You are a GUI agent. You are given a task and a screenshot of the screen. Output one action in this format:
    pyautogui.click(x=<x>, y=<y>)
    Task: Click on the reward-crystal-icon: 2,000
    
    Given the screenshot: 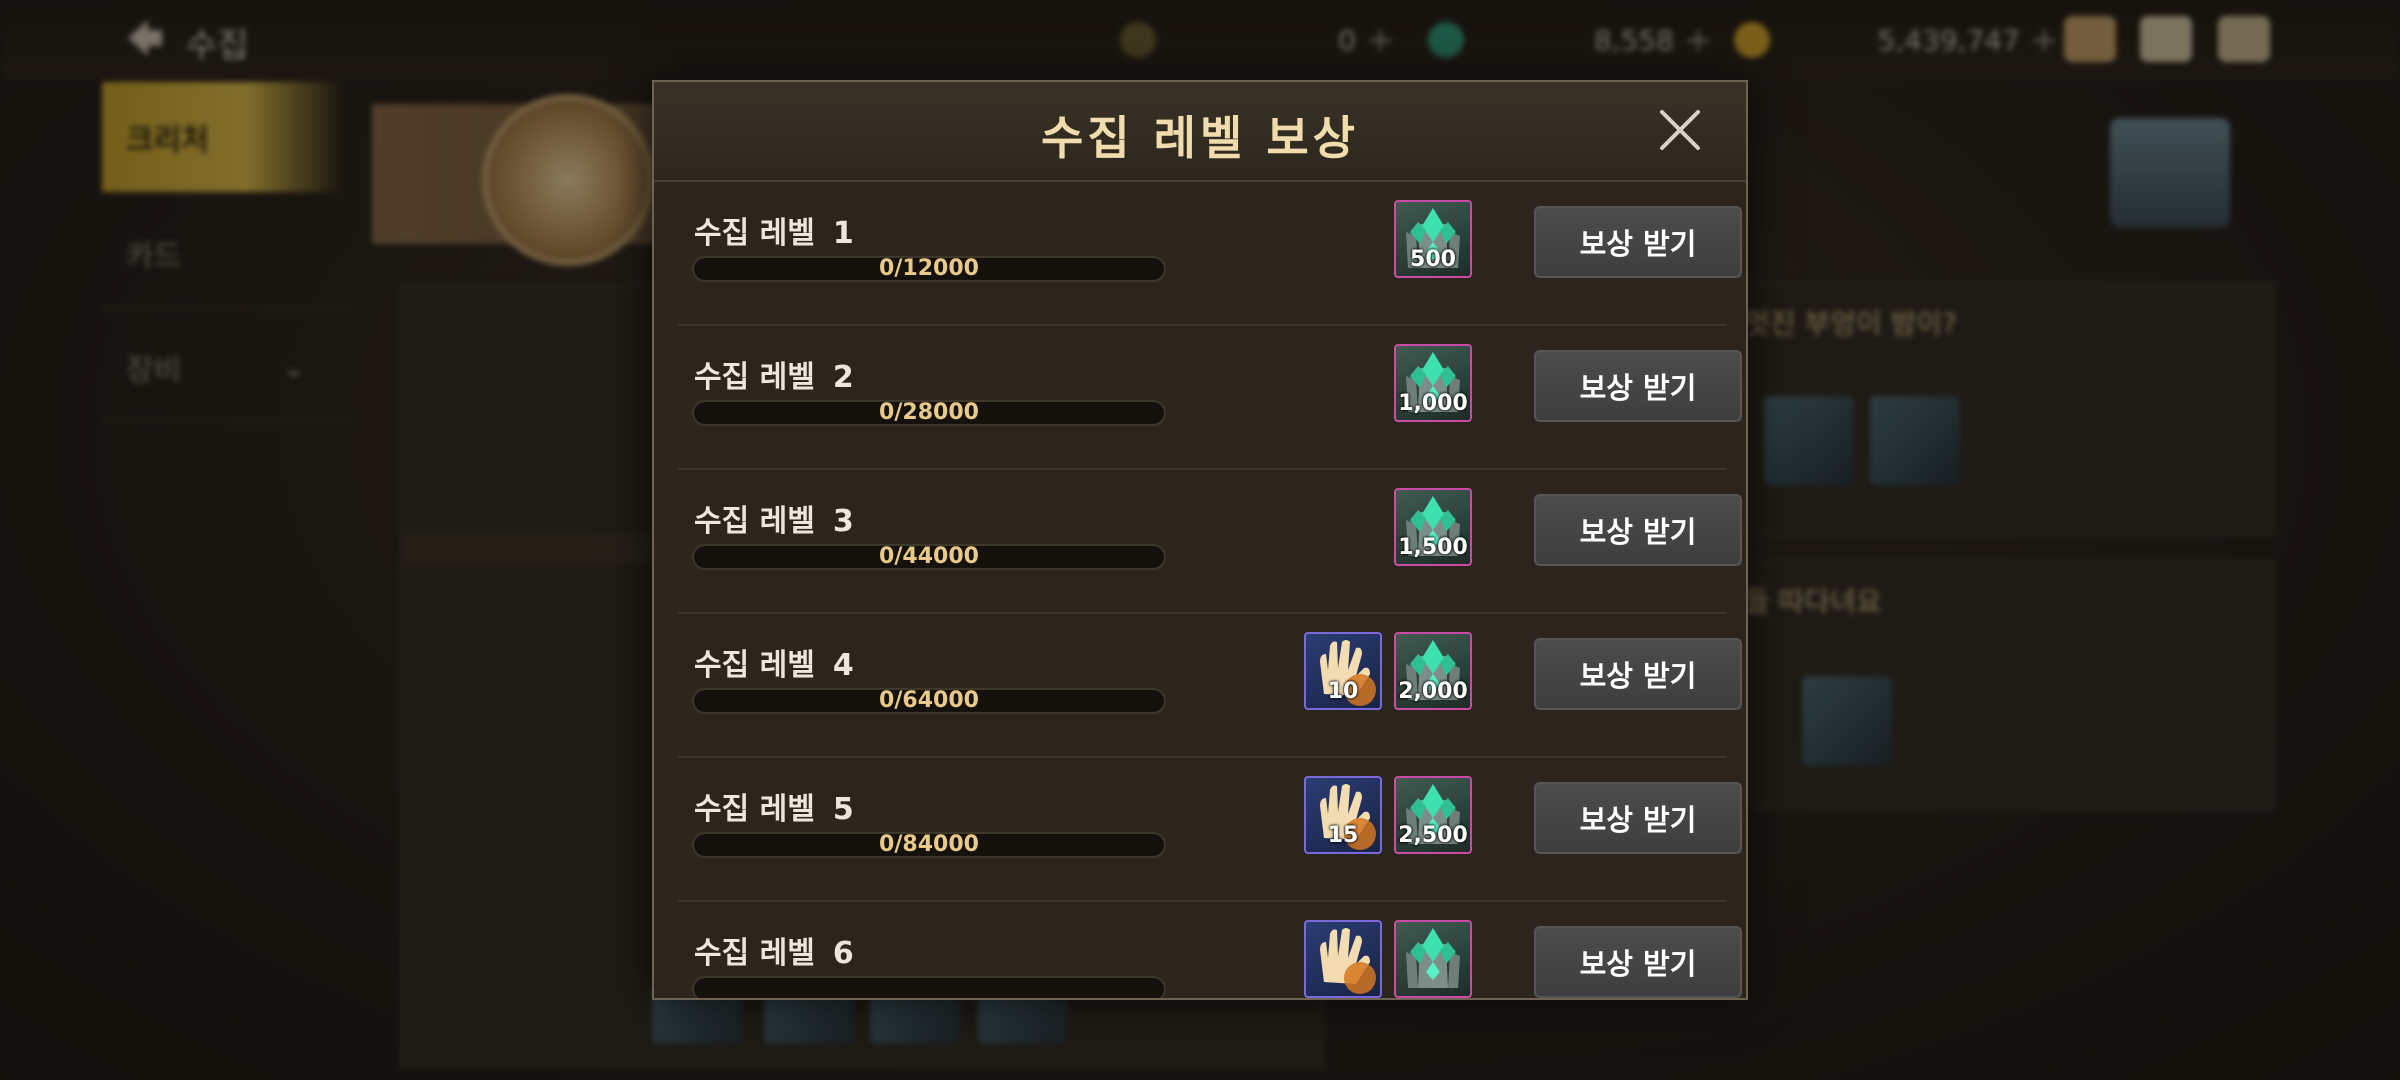 What is the action you would take?
    pyautogui.click(x=1433, y=671)
    